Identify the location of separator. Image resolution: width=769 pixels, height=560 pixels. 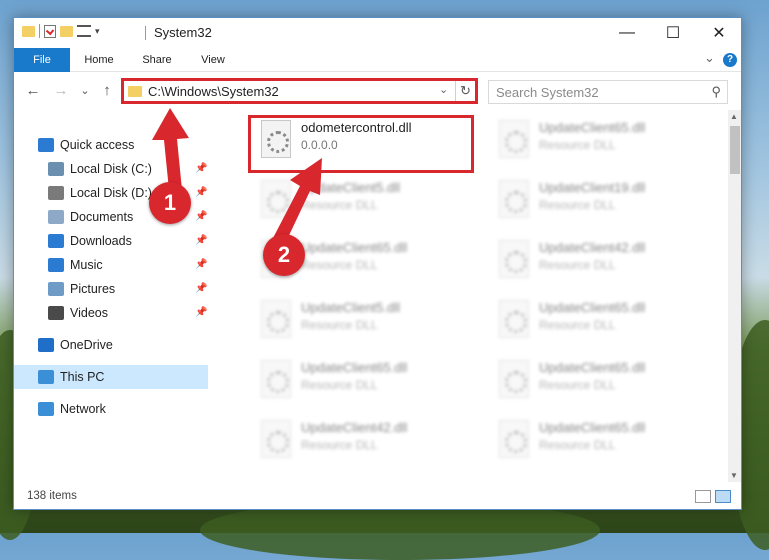
(39, 31).